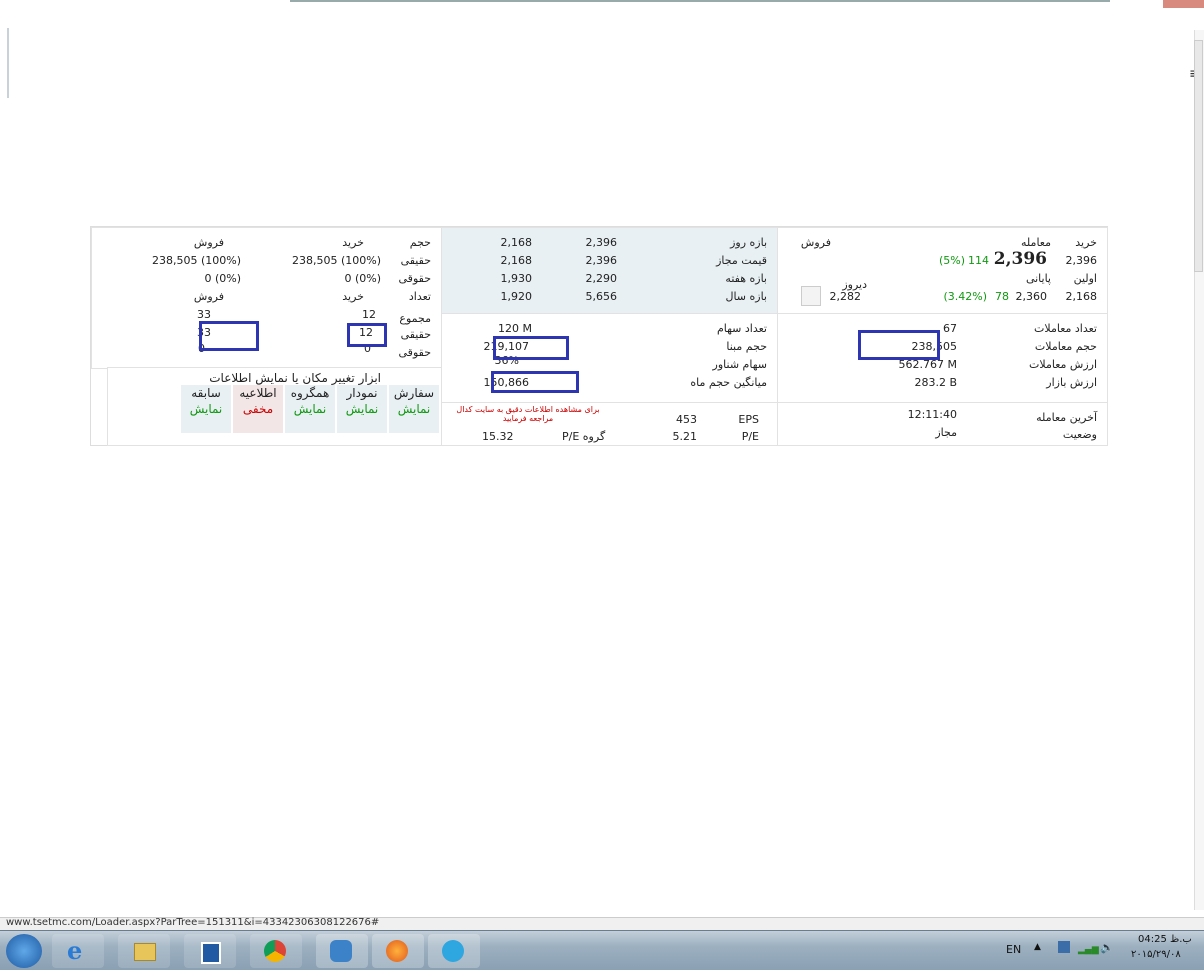 Image resolution: width=1204 pixels, height=970 pixels. I want to click on tool-orders-bottom: نمایش, so click(414, 409).